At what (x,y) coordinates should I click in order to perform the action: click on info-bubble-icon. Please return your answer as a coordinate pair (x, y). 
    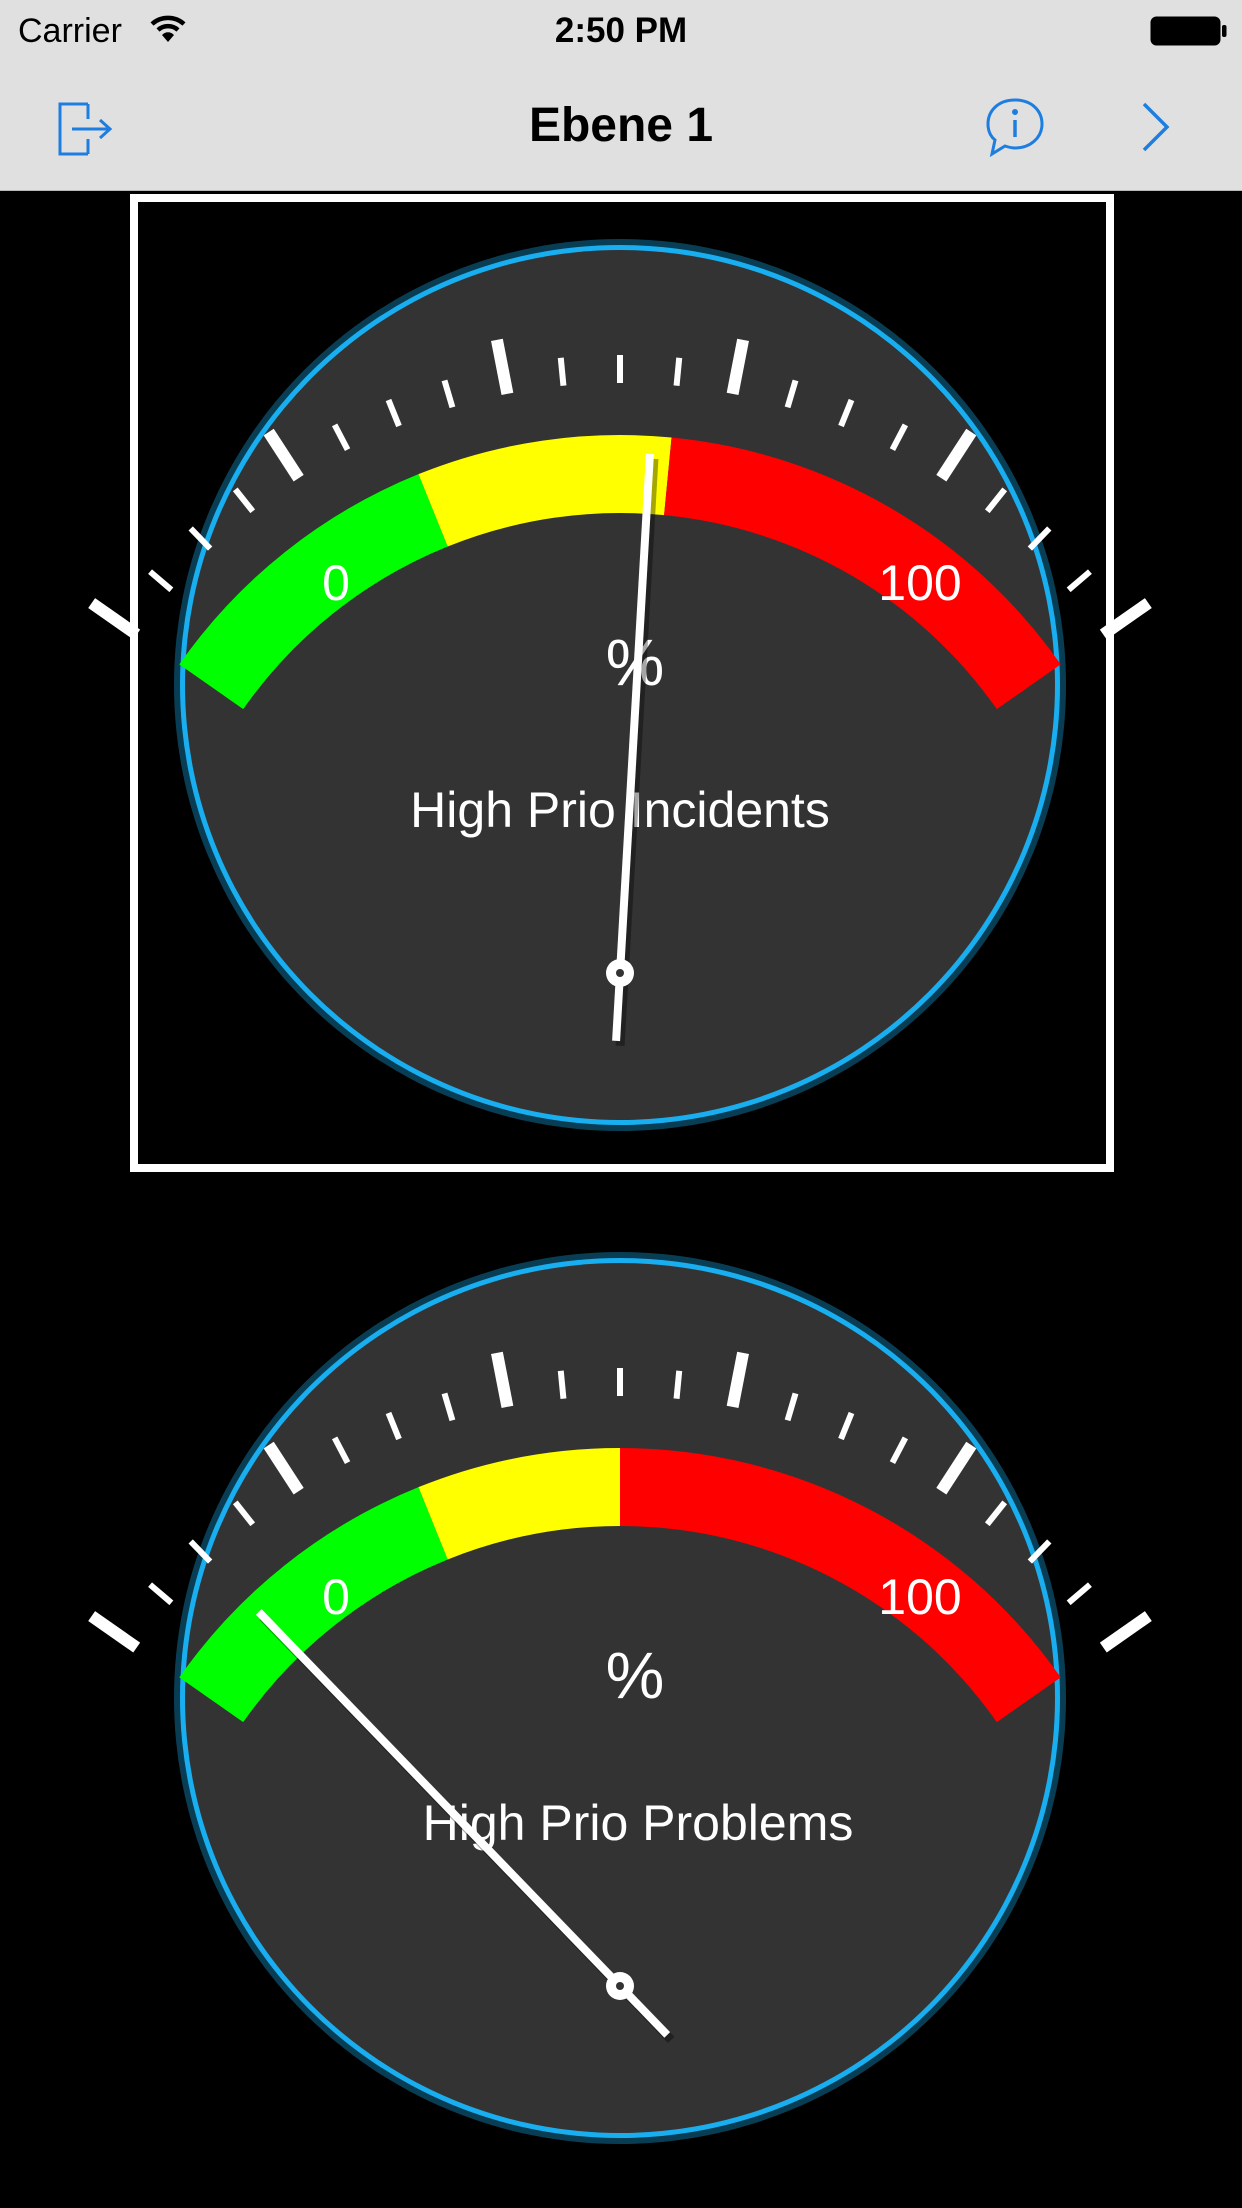
    Looking at the image, I should click on (1015, 127).